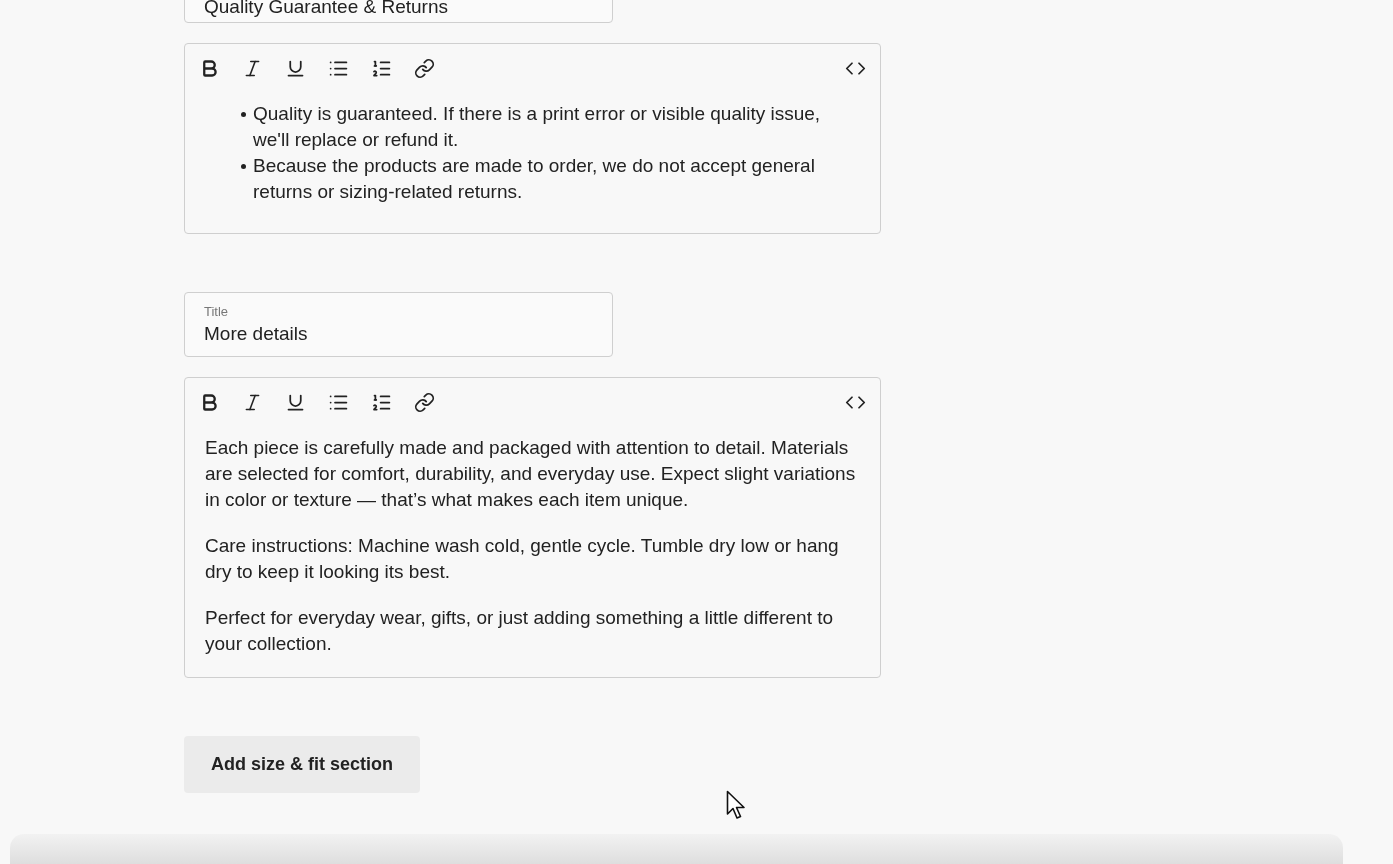 This screenshot has width=1393, height=864. I want to click on list-item-text: Because the products are made to order, we do not accept general returns or sizing-related returns., so click(534, 179).